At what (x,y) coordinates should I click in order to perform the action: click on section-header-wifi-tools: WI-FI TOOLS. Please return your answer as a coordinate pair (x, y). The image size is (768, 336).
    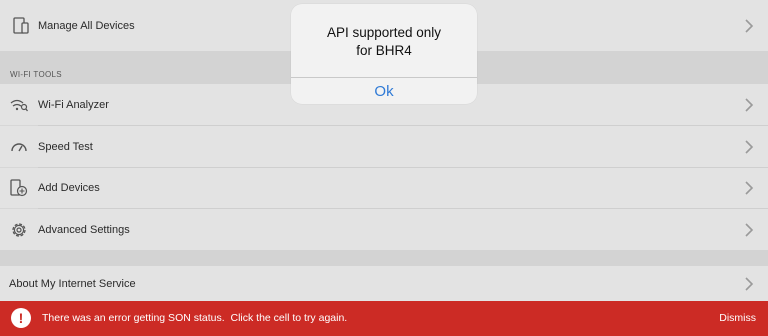
    Looking at the image, I should click on (36, 74).